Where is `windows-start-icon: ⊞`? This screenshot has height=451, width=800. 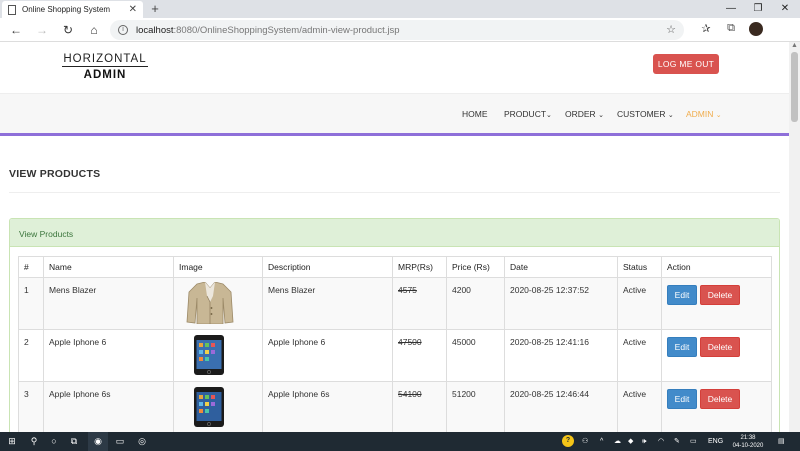 windows-start-icon: ⊞ is located at coordinates (12, 441).